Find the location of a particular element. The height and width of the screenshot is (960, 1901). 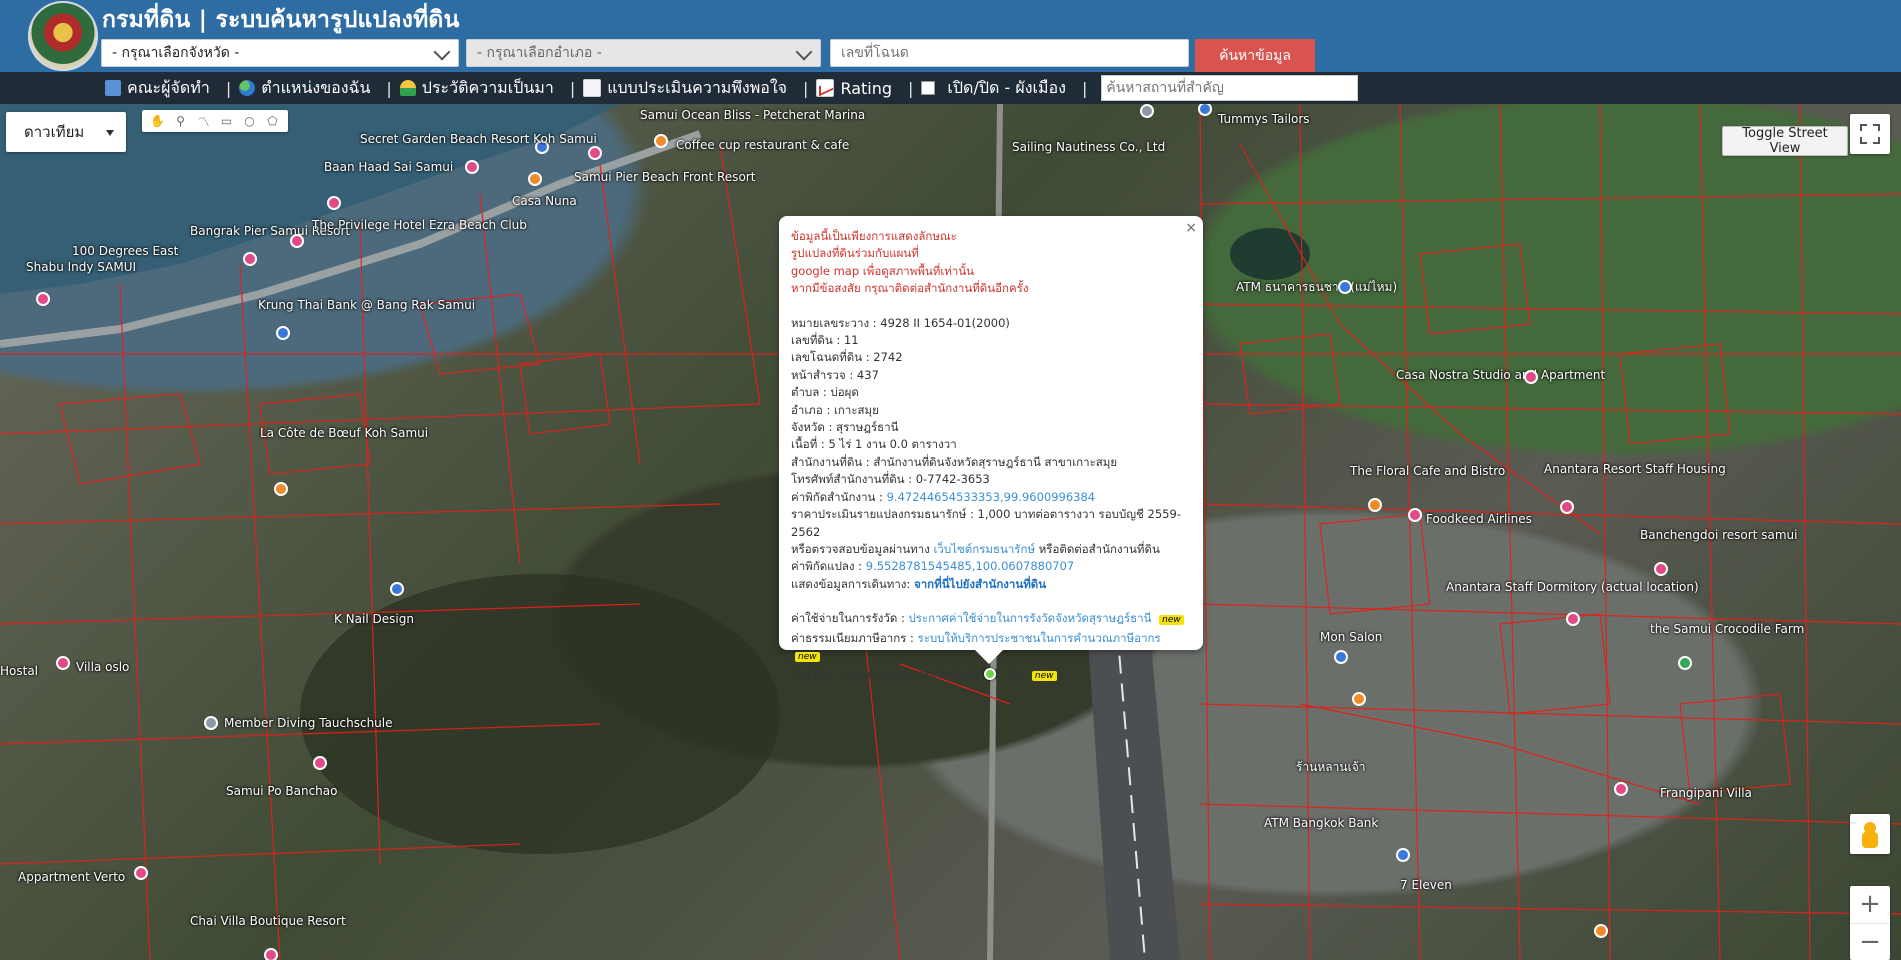

nav-item-rating: Rating is located at coordinates (854, 88).